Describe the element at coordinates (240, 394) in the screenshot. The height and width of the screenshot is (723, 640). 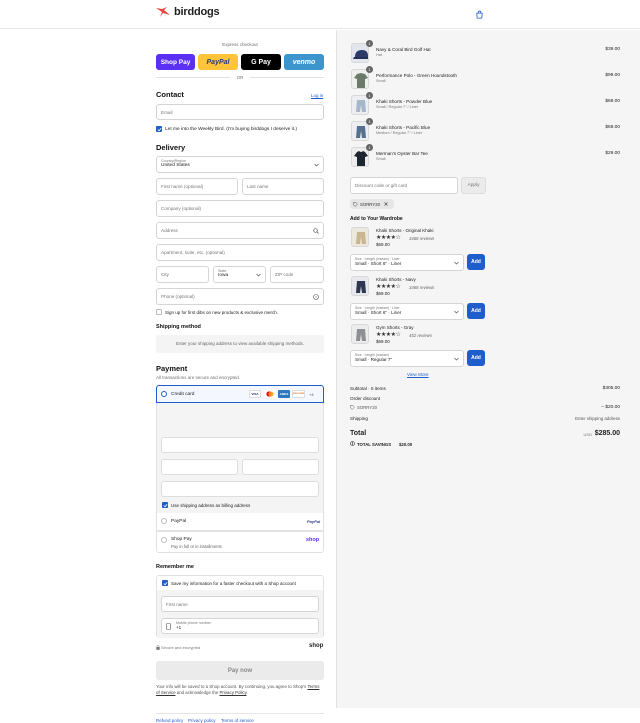
I see `credit-card-option: Credit card VISA AMEX DISCOVER +4` at that location.